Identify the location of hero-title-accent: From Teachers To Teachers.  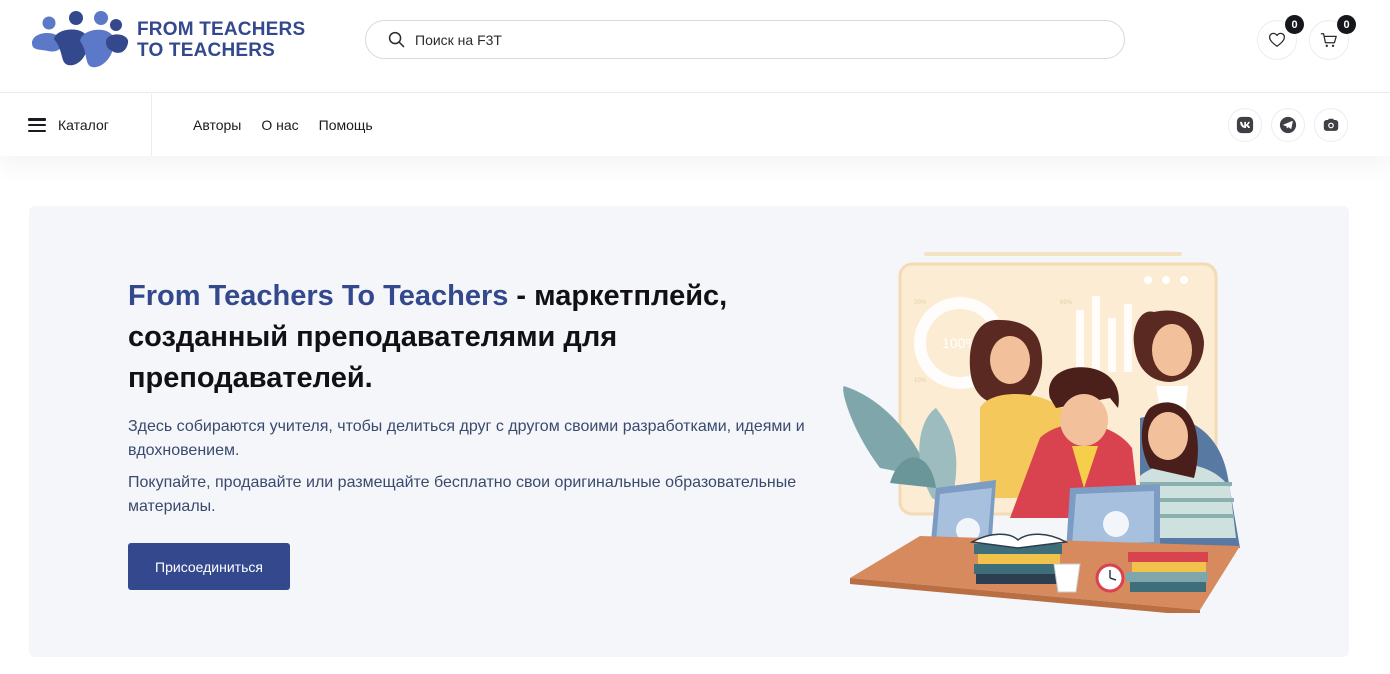
(318, 296).